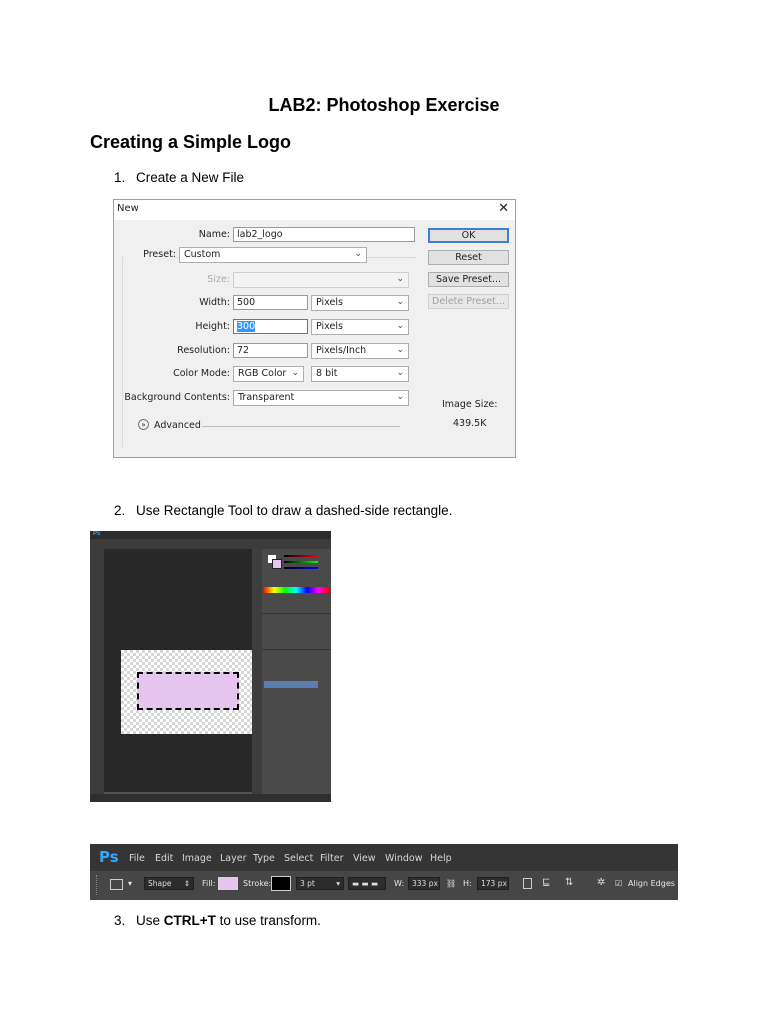  I want to click on path-arrangement-icon: ⇅, so click(570, 883).